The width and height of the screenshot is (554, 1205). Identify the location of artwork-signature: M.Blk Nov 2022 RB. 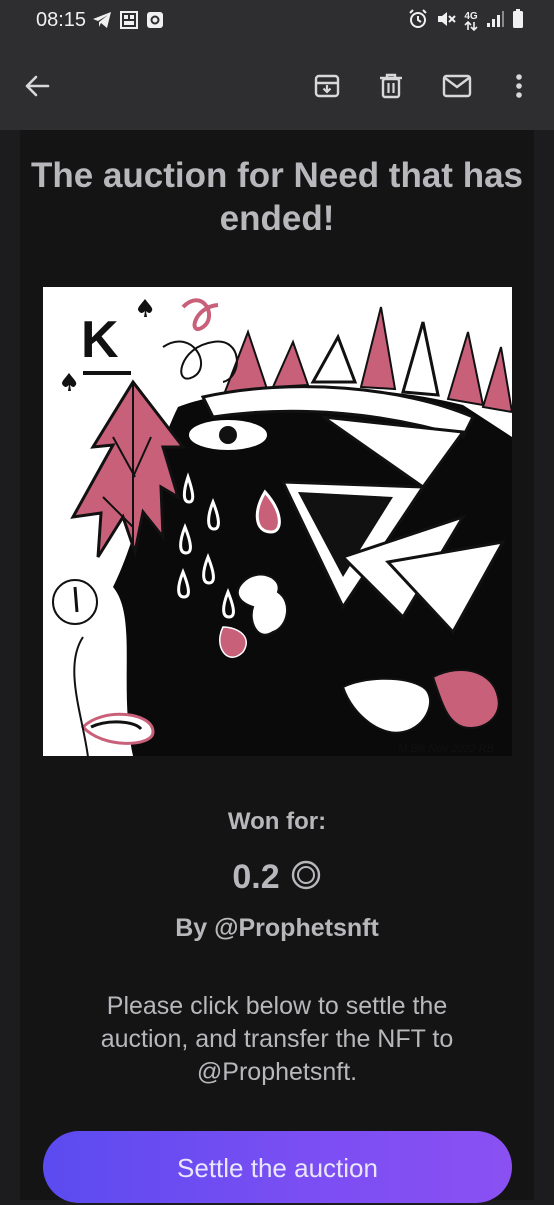
(446, 749).